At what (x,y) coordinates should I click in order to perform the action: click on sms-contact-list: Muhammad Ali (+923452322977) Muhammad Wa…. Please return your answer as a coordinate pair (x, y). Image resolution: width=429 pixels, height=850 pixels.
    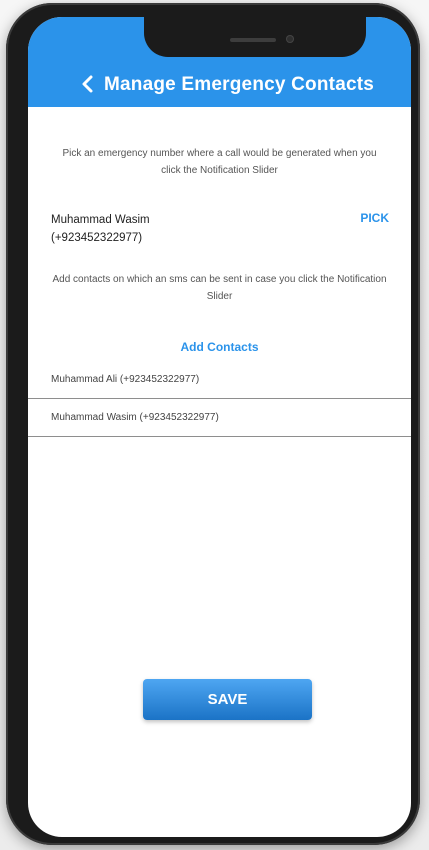
    Looking at the image, I should click on (219, 399).